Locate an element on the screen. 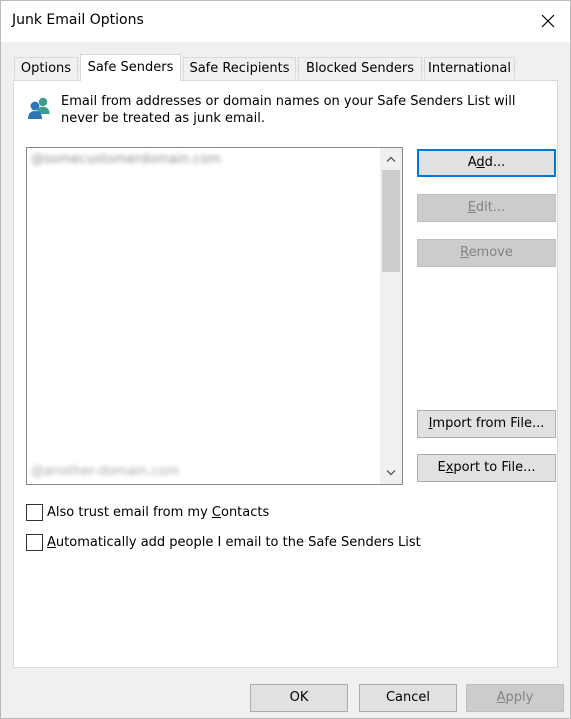  tab-options: Options is located at coordinates (46, 68).